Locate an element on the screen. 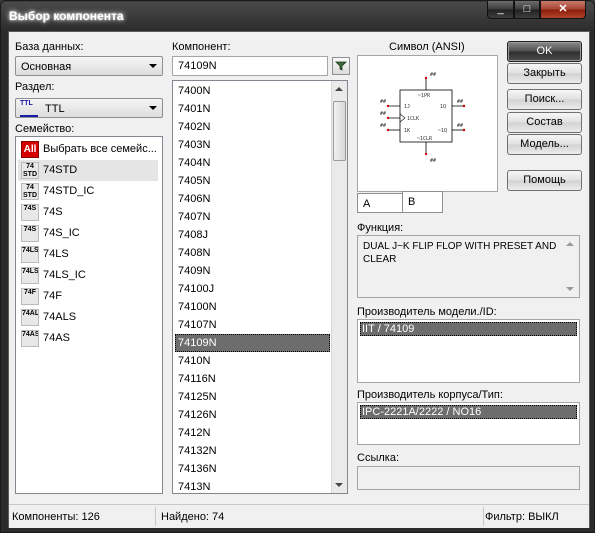  function-scrollbar is located at coordinates (571, 266).